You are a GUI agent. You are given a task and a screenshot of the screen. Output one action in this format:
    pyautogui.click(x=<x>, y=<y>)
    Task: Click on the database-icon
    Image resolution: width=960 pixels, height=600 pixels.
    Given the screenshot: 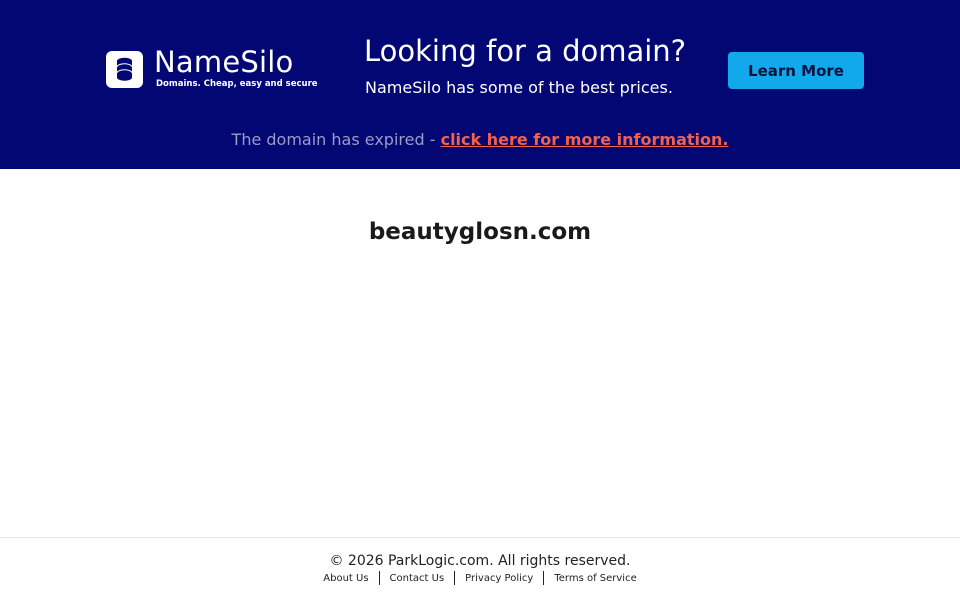 What is the action you would take?
    pyautogui.click(x=124, y=69)
    